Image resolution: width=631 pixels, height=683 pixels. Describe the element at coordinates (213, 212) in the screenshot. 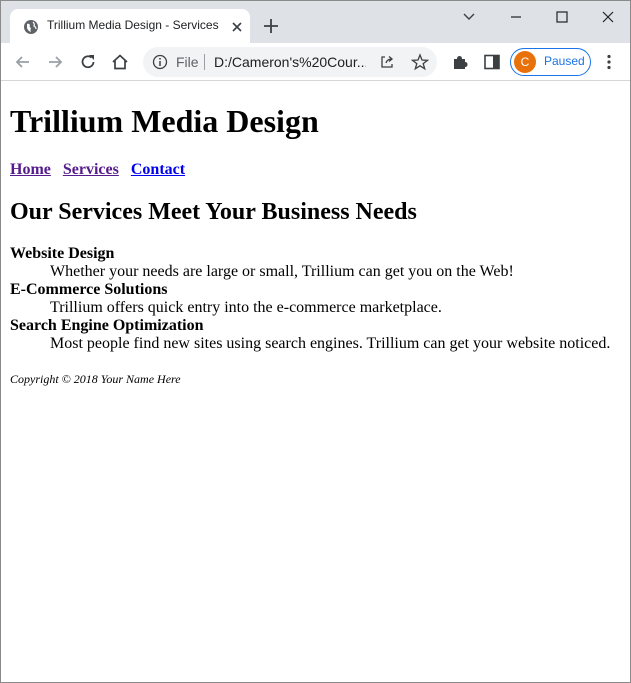

I see `section-heading: Our Services Meet Your Business Needs` at that location.